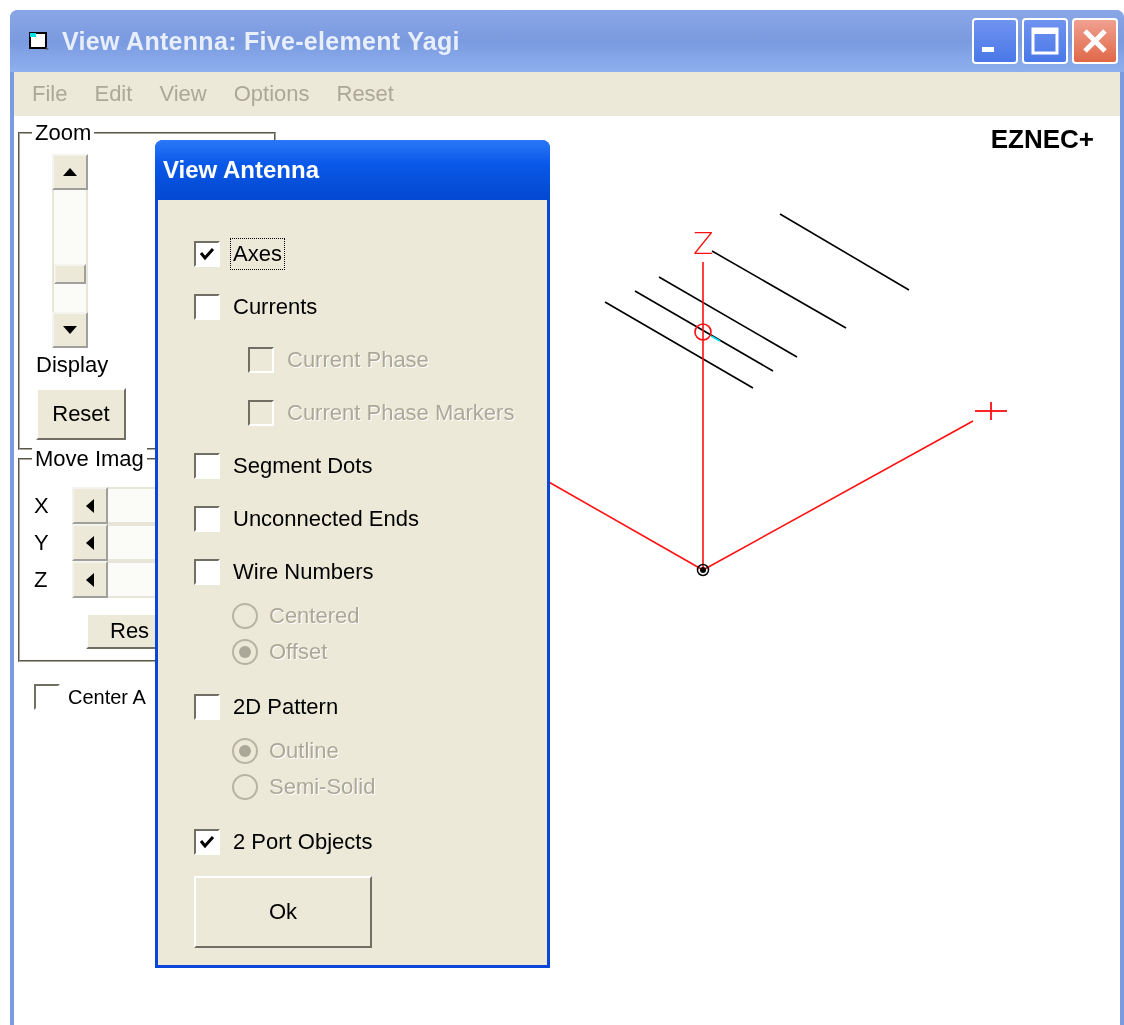  What do you see at coordinates (358, 359) in the screenshot?
I see `checkbox-label: Current Phase` at bounding box center [358, 359].